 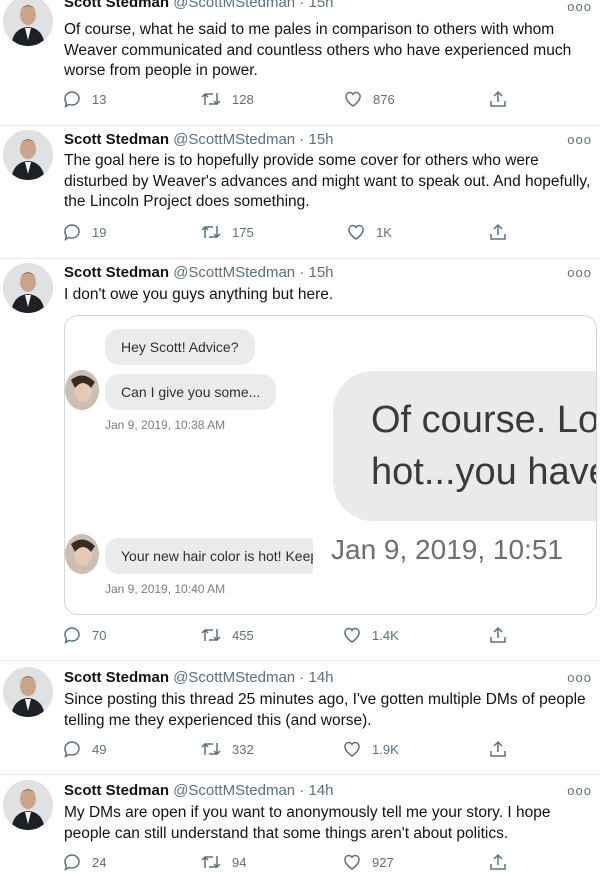 What do you see at coordinates (165, 589) in the screenshot?
I see `dm-timestamp: Jan 9, 2019, 10:40 AM` at bounding box center [165, 589].